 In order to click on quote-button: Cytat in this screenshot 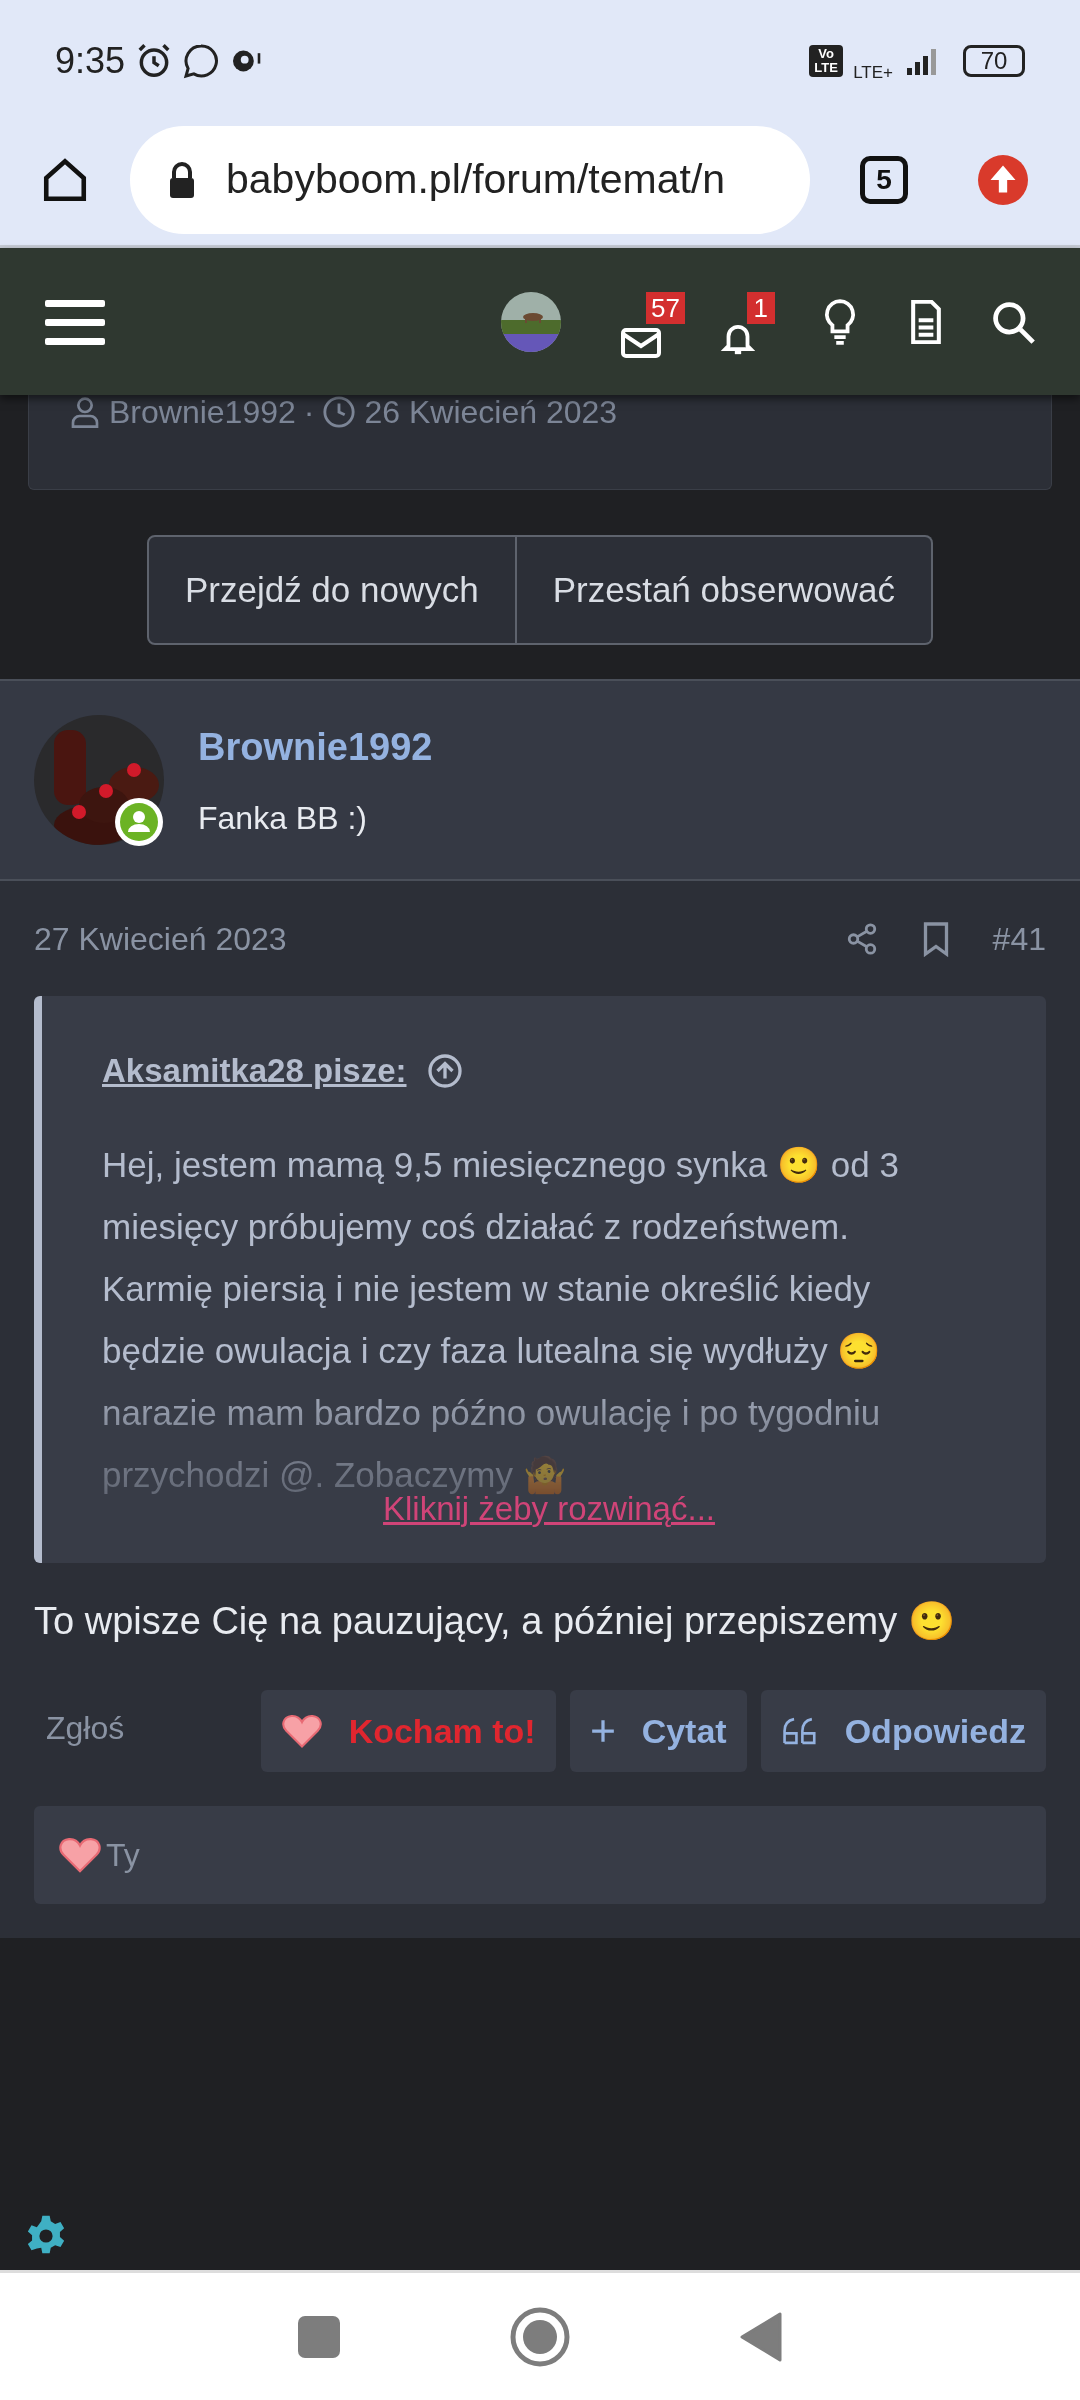, I will do `click(658, 1731)`.